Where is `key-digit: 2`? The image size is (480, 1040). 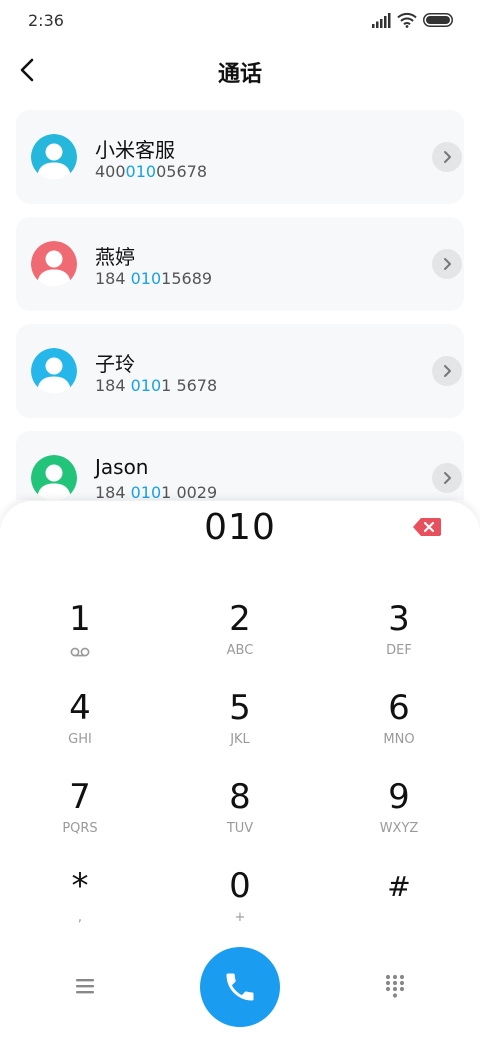 key-digit: 2 is located at coordinates (240, 619).